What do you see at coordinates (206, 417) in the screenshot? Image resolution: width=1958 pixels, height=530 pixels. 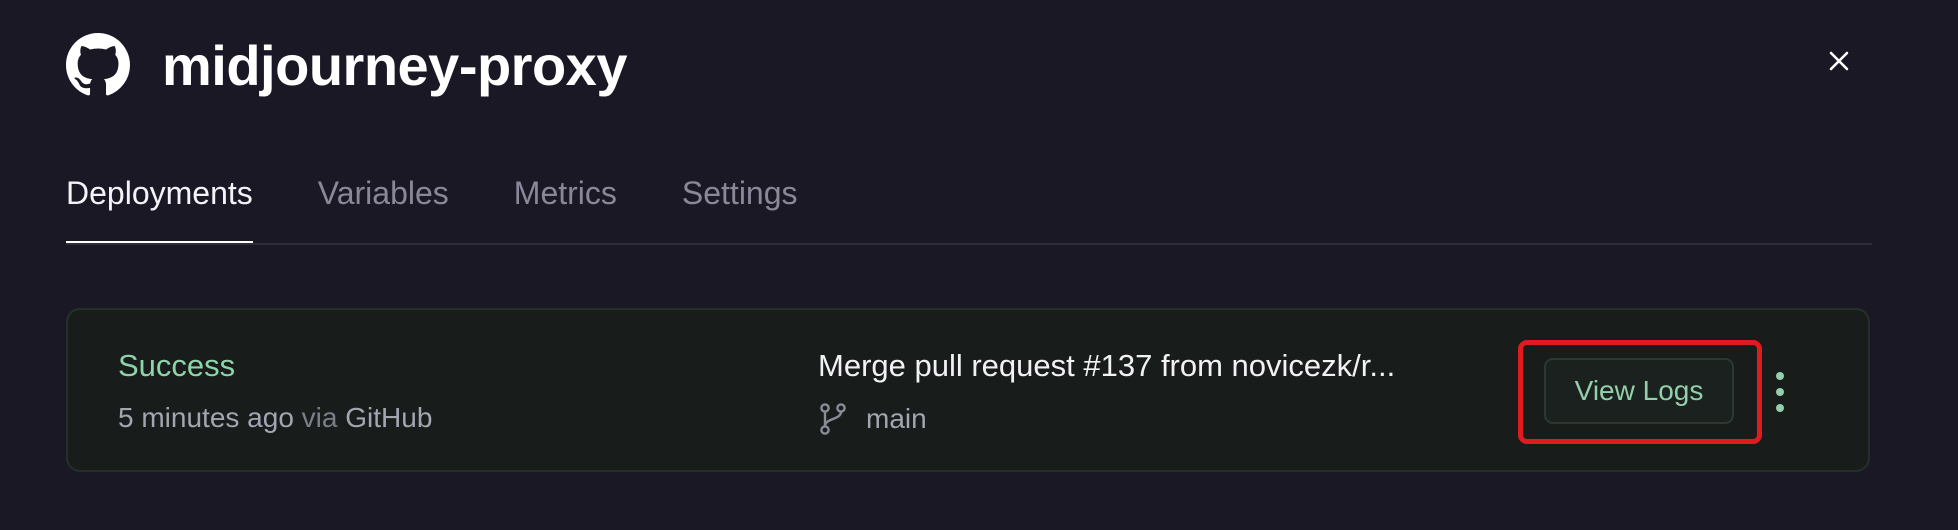 I see `deployment-time: 5 minutes ago` at bounding box center [206, 417].